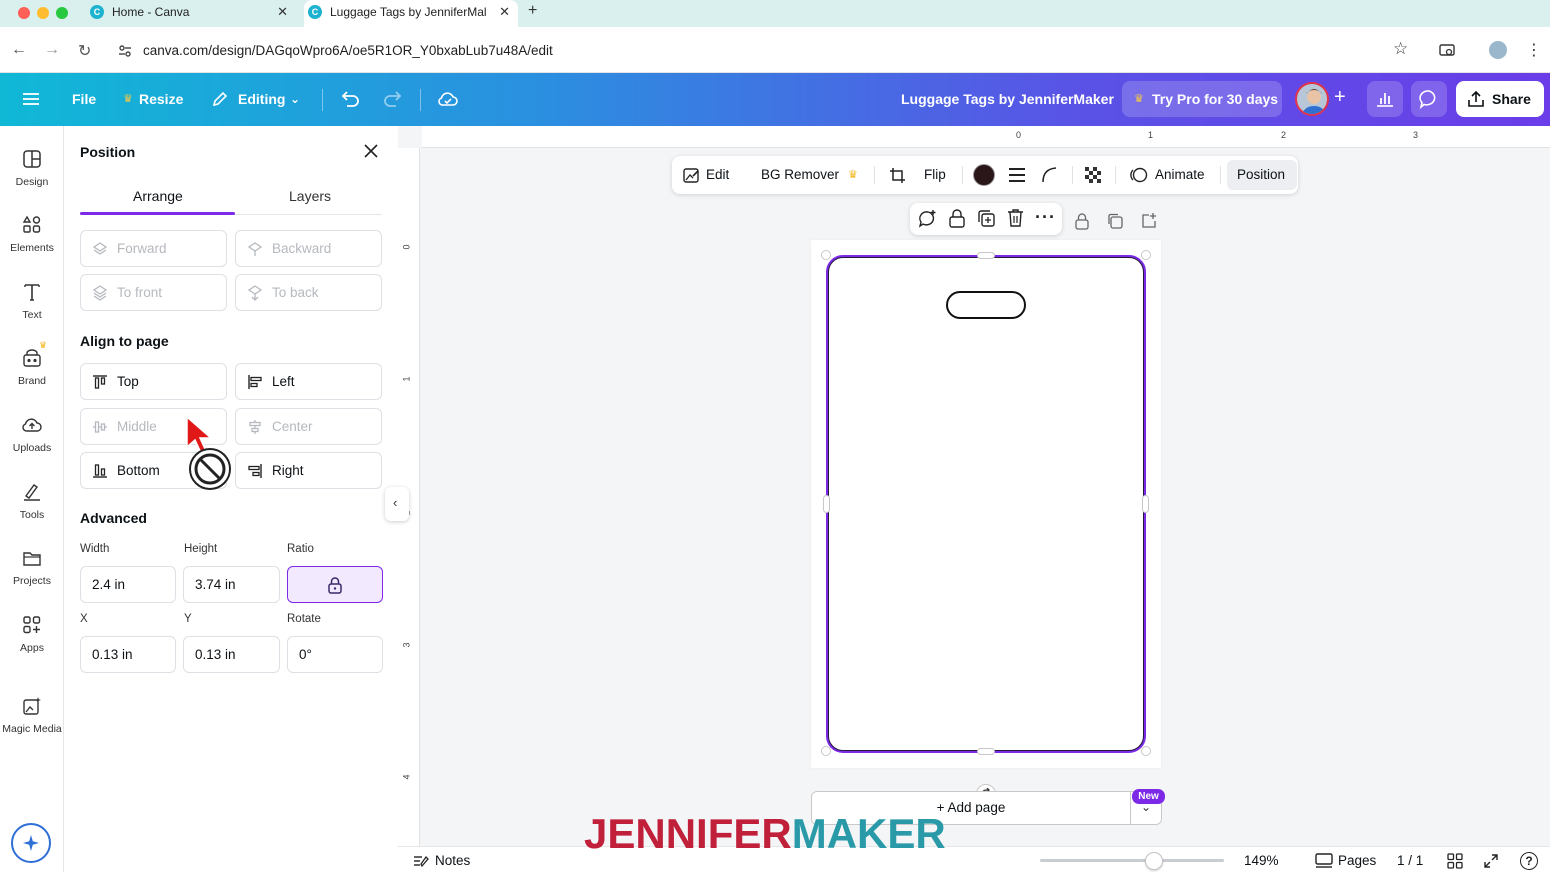  What do you see at coordinates (1400, 49) in the screenshot?
I see `bookmark-star-icon: ☆` at bounding box center [1400, 49].